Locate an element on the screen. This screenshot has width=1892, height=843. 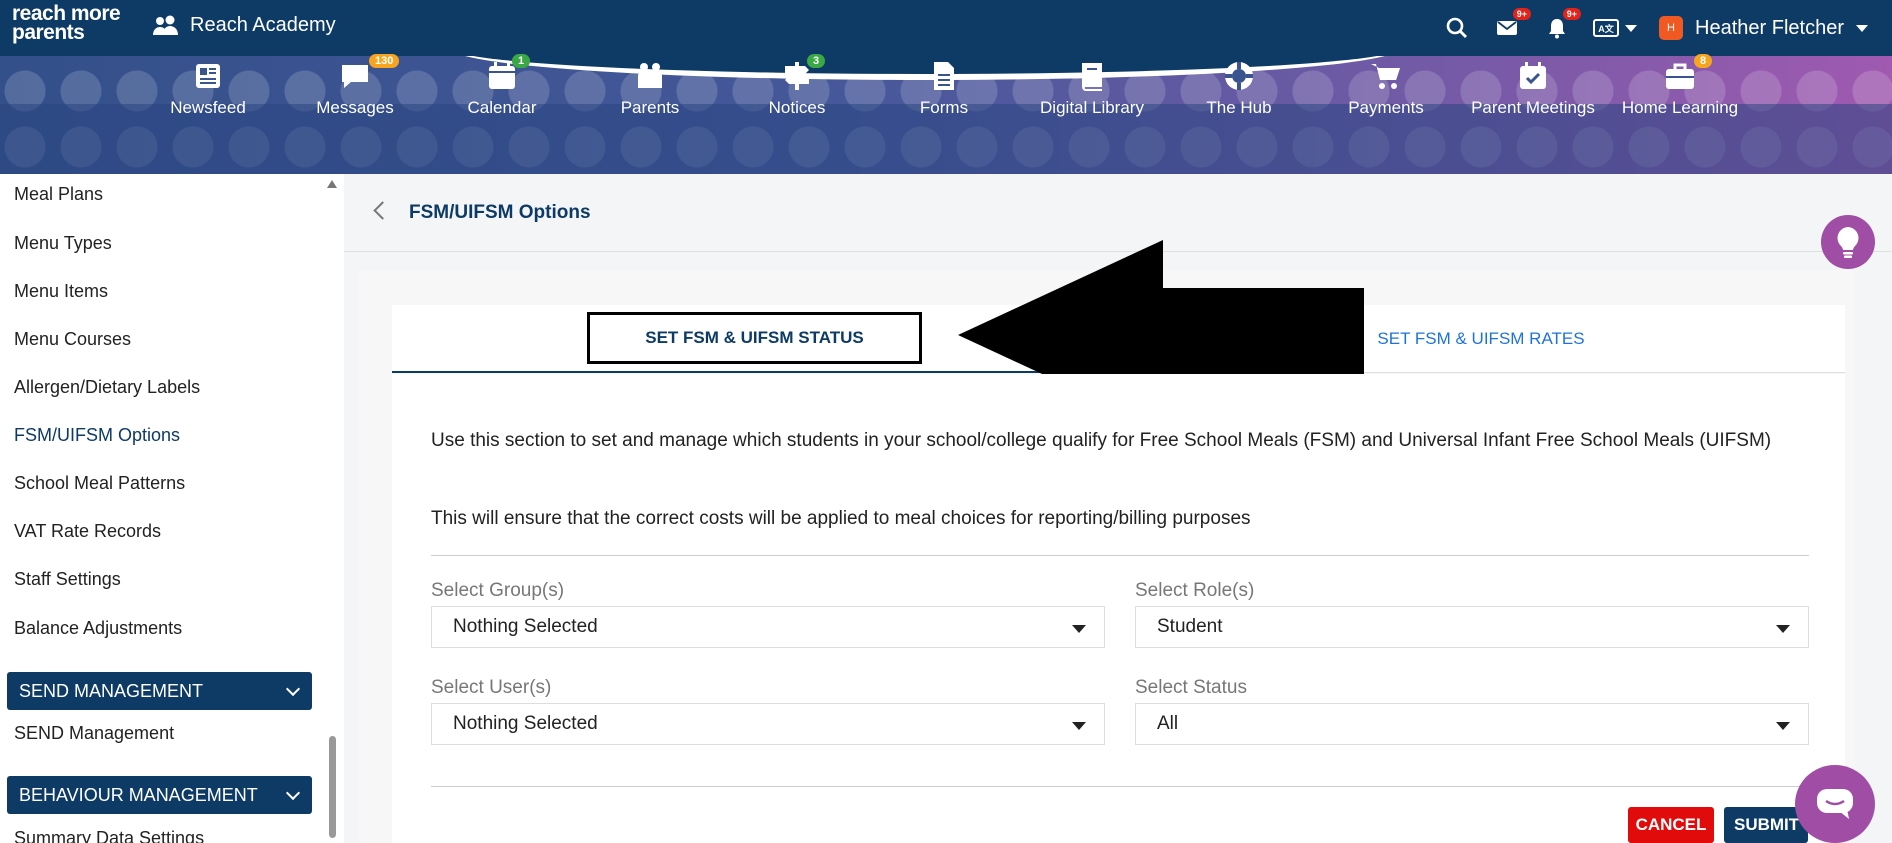
group-select-value: Nothing Selected is located at coordinates (525, 626).